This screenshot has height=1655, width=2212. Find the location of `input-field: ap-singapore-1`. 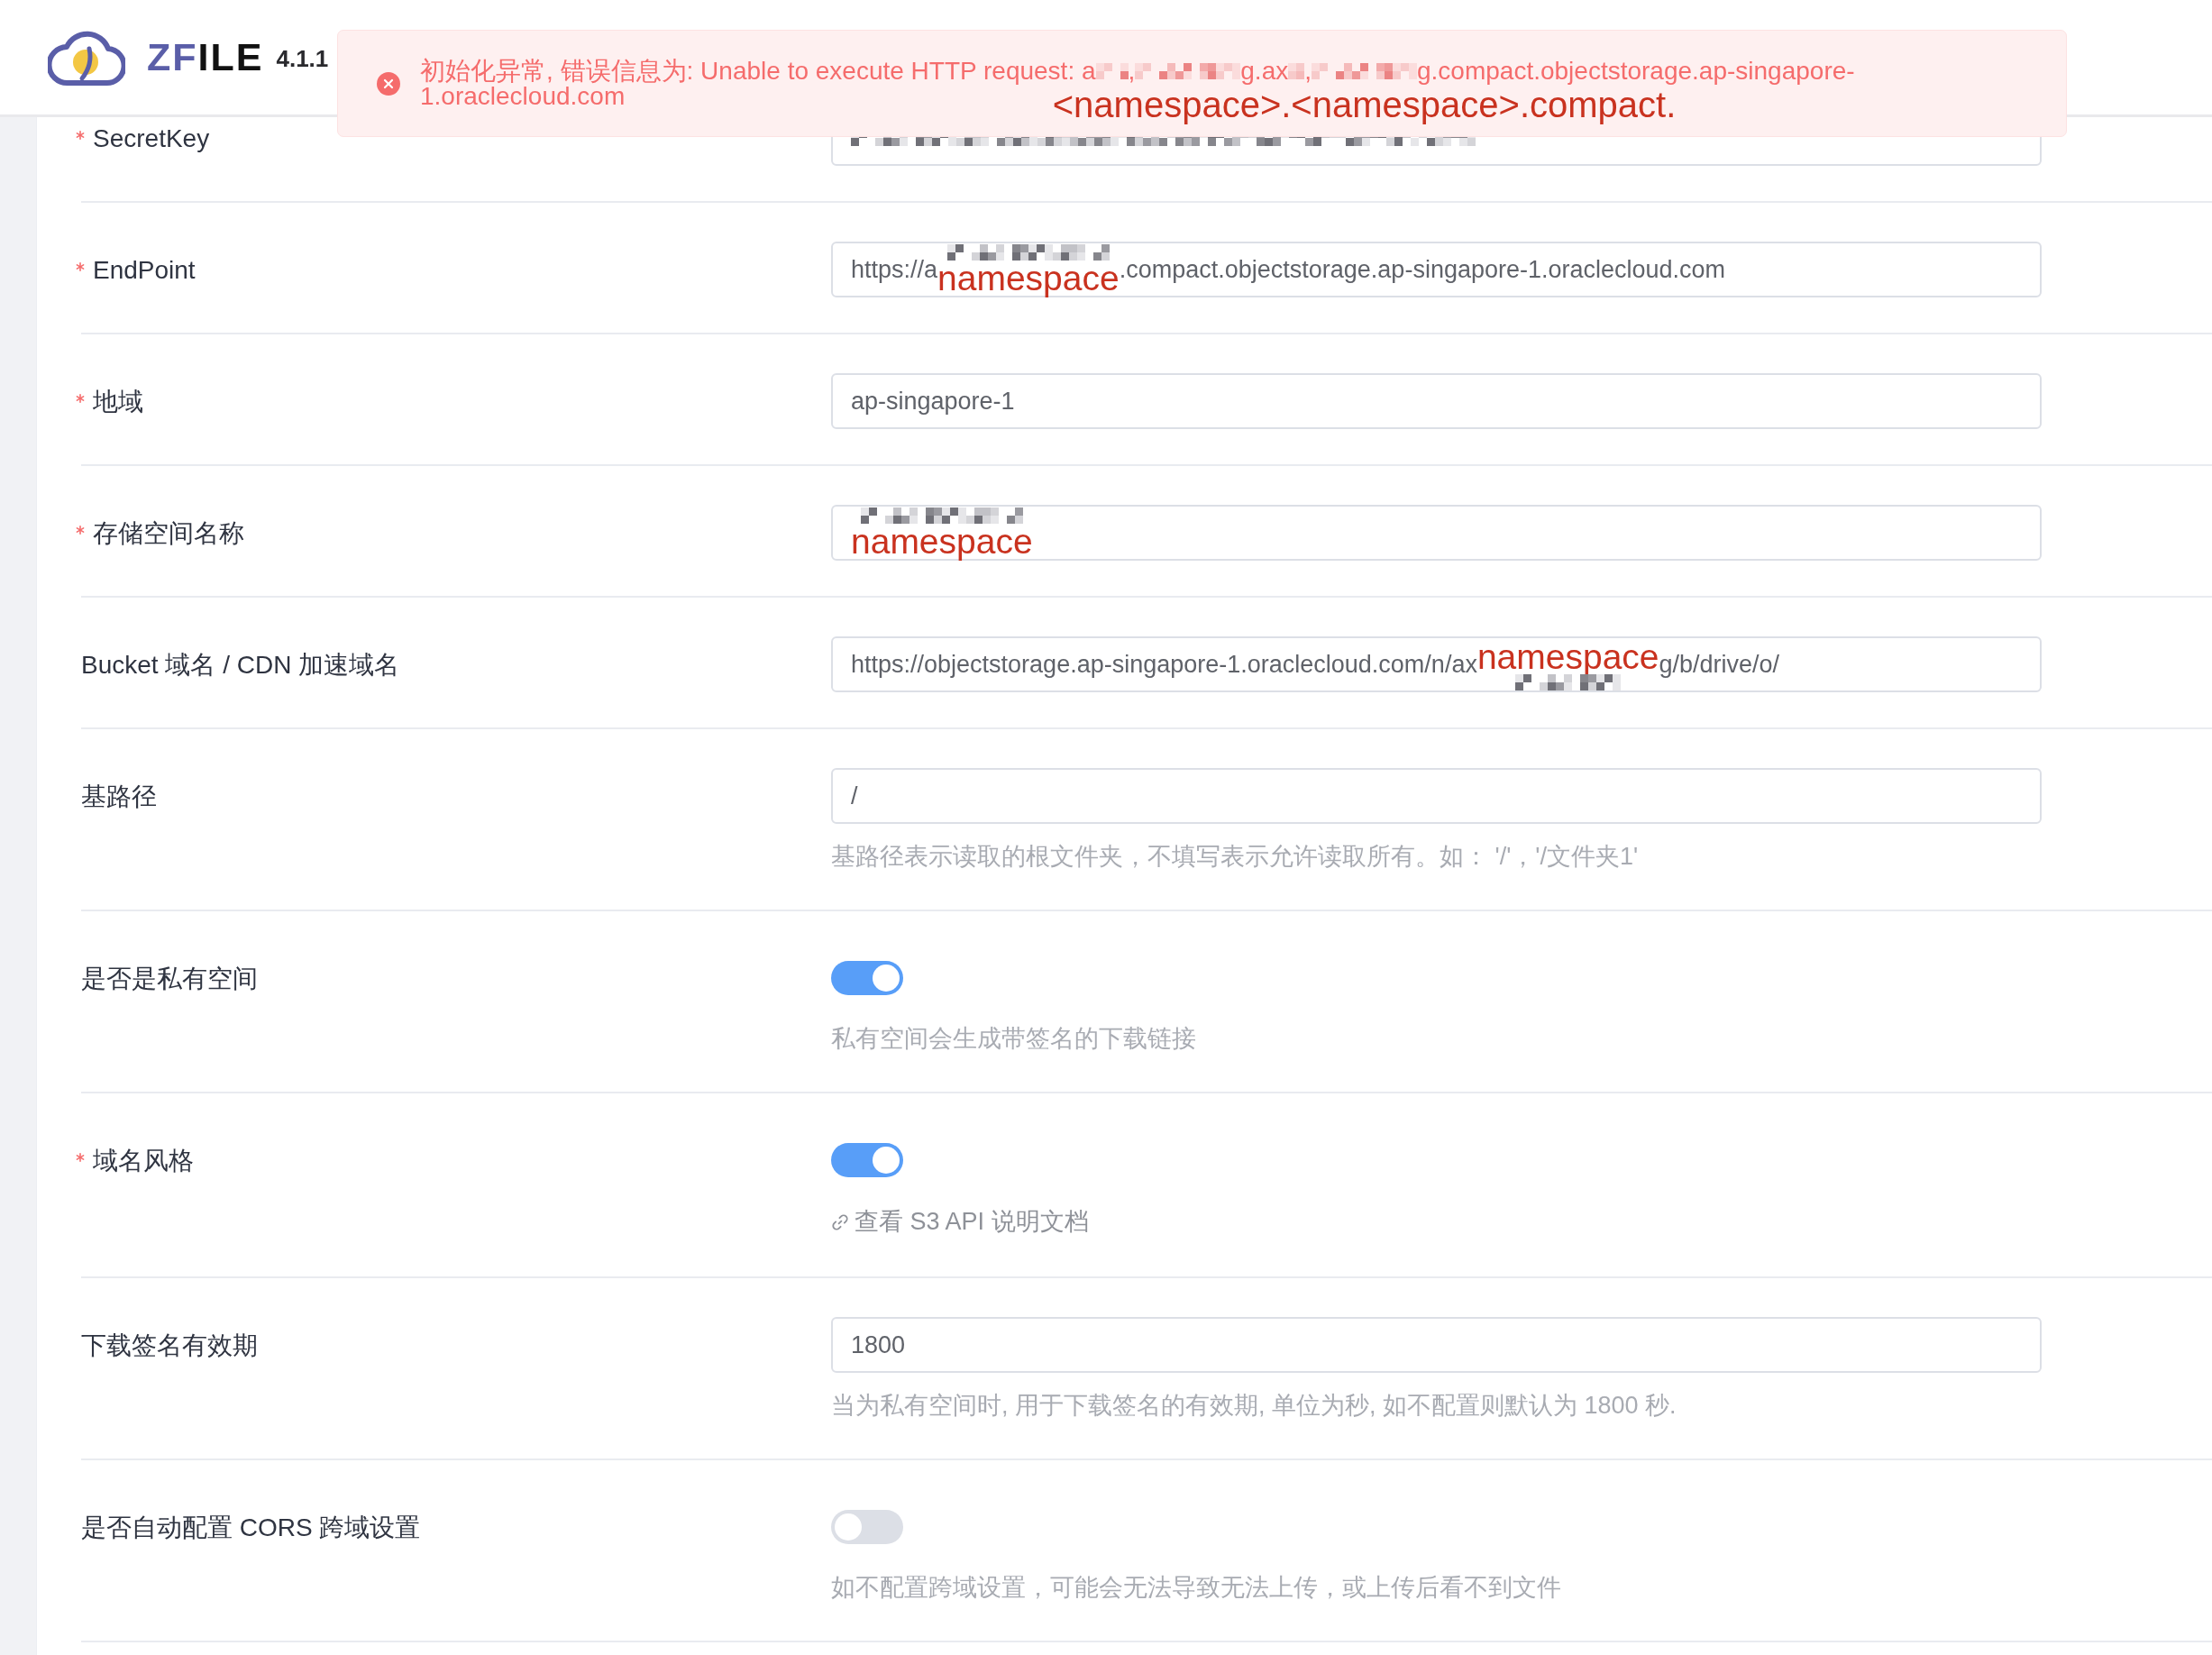

input-field: ap-singapore-1 is located at coordinates (1436, 401).